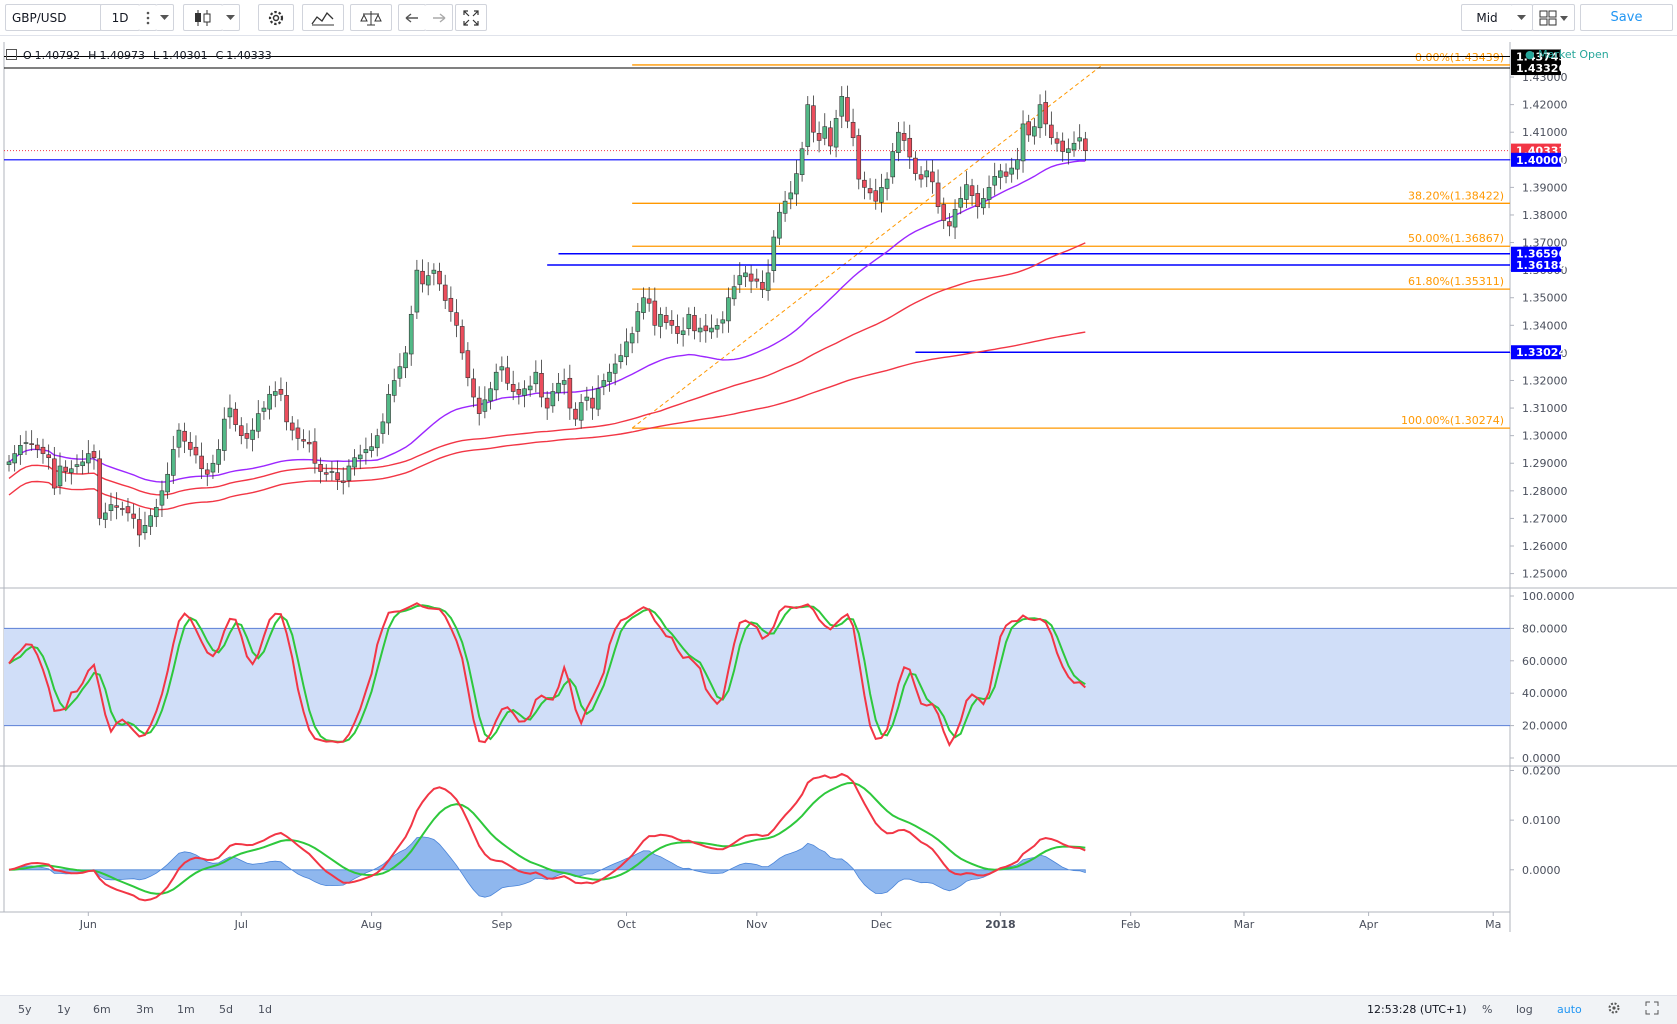 The image size is (1677, 1024). I want to click on range-5y: 5y, so click(25, 1009).